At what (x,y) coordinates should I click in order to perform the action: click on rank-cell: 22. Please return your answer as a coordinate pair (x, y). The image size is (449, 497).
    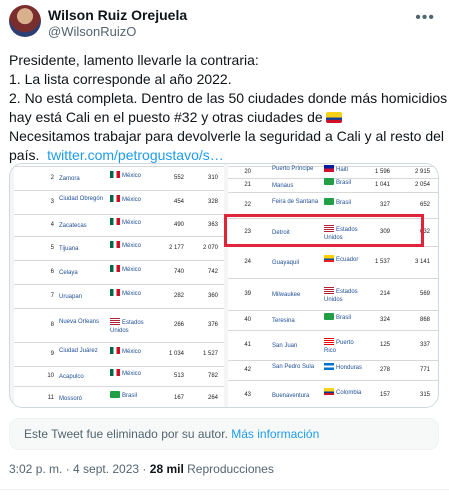
    Looking at the image, I should click on (247, 205).